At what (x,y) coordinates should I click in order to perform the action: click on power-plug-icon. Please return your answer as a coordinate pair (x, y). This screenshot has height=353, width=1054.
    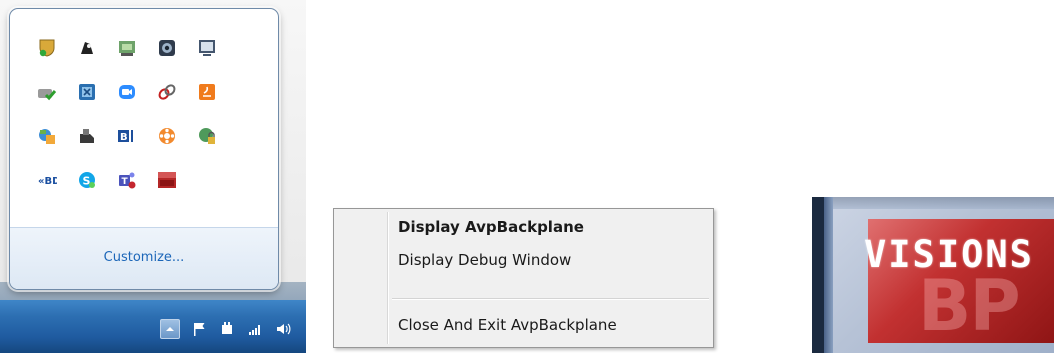
    Looking at the image, I should click on (227, 329).